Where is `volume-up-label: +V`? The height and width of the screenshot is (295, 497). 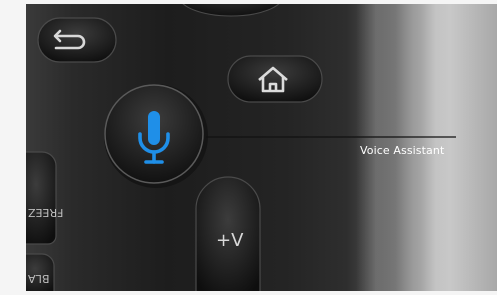 volume-up-label: +V is located at coordinates (230, 240).